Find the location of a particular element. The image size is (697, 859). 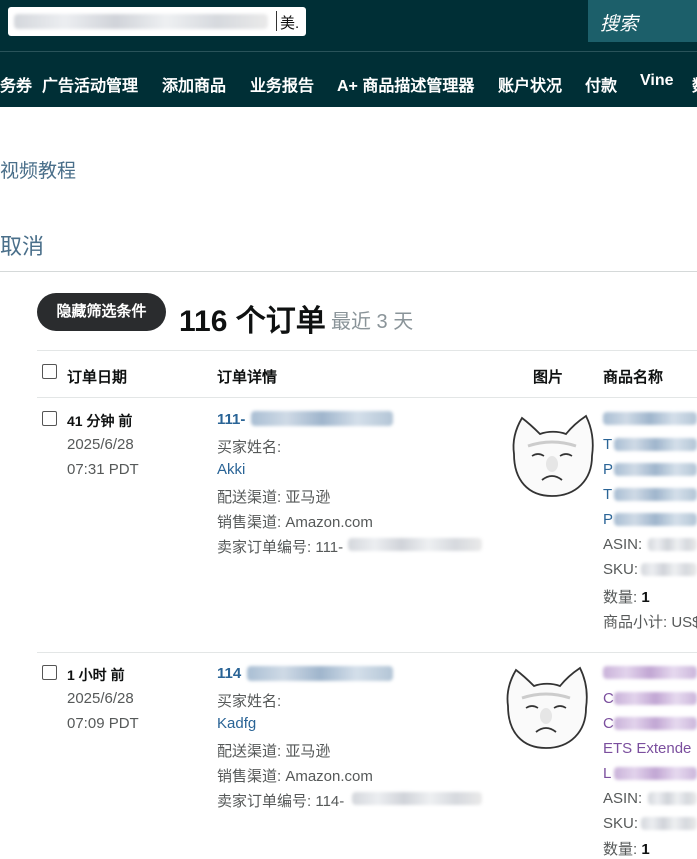

column-header-order-details: 订单详情 is located at coordinates (247, 377).